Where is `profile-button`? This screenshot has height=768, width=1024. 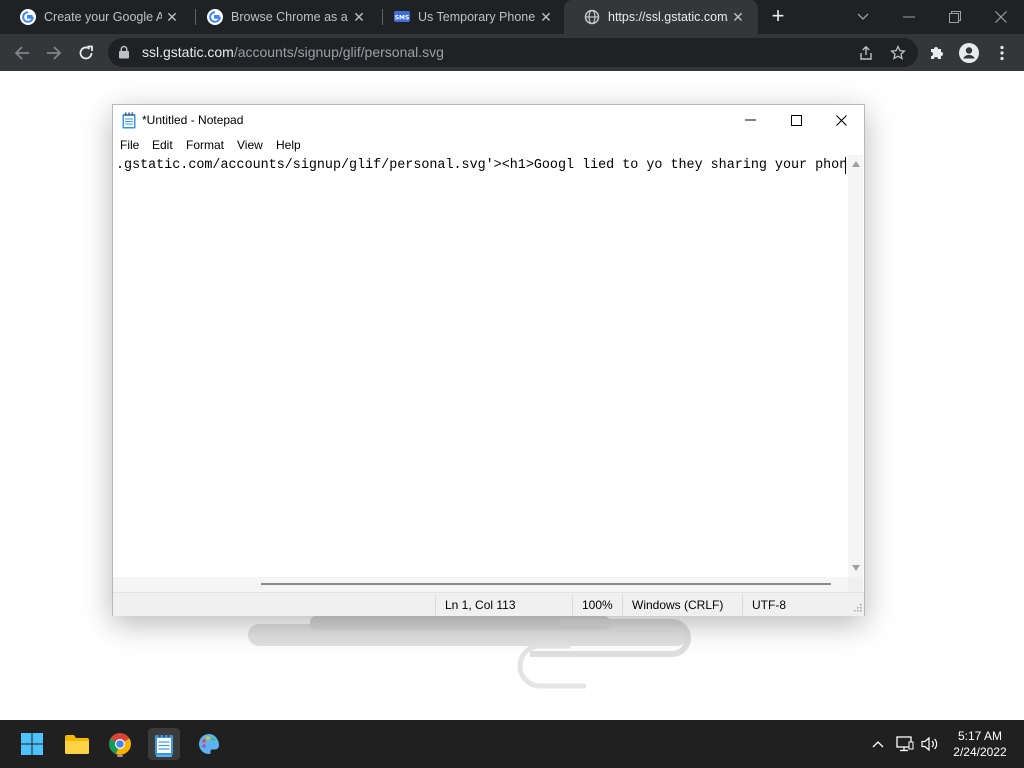
profile-button is located at coordinates (969, 53).